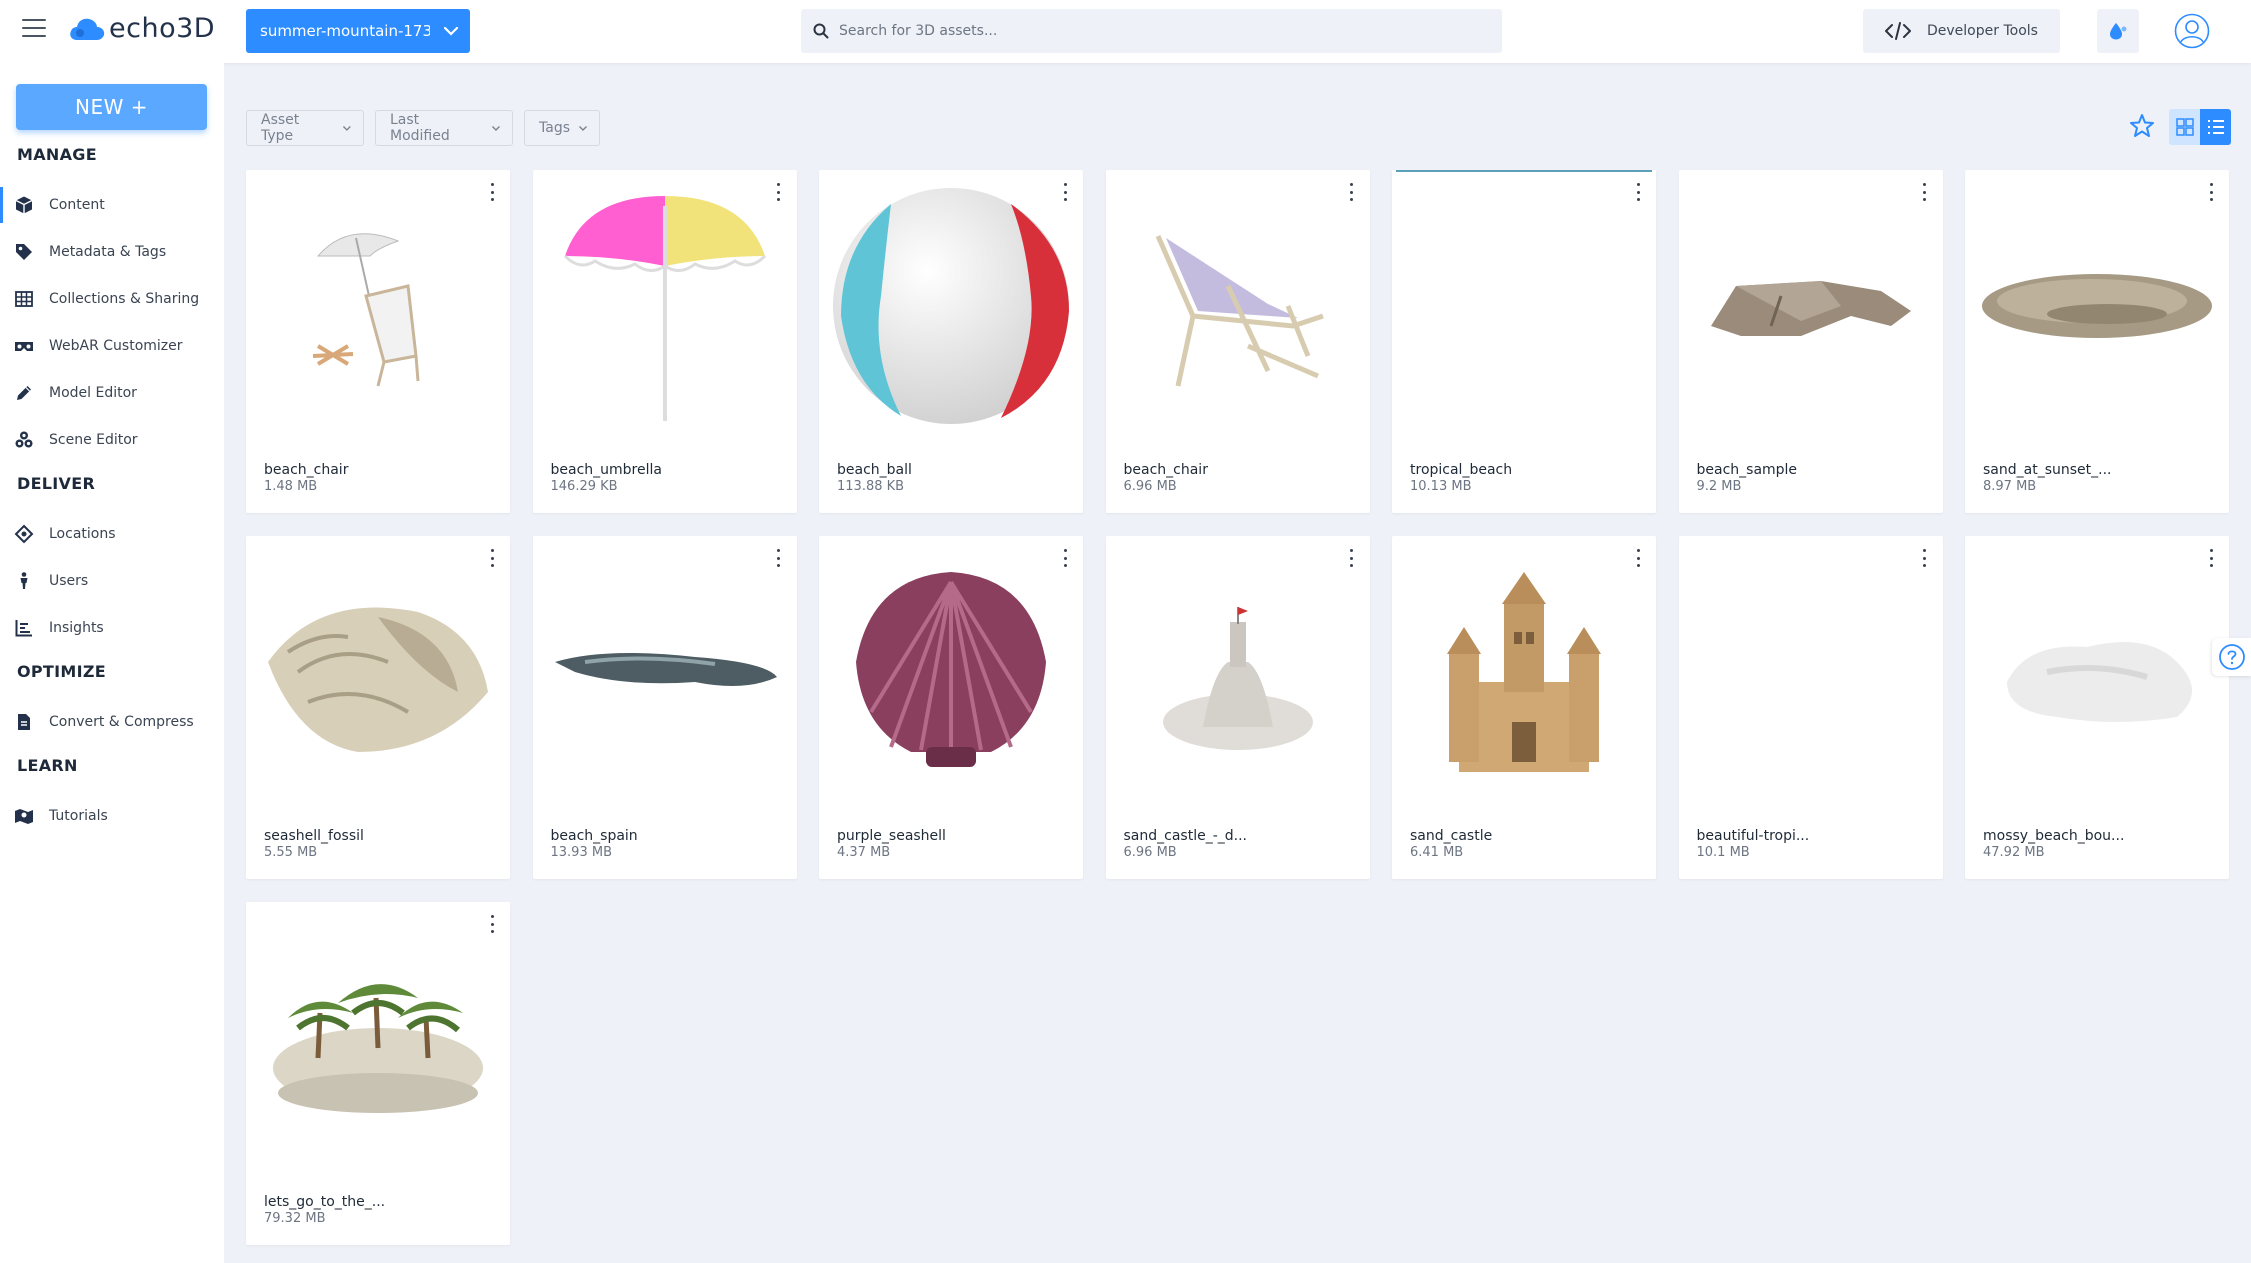  I want to click on asset-card: beach_sample 9.2 MB, so click(1810, 341).